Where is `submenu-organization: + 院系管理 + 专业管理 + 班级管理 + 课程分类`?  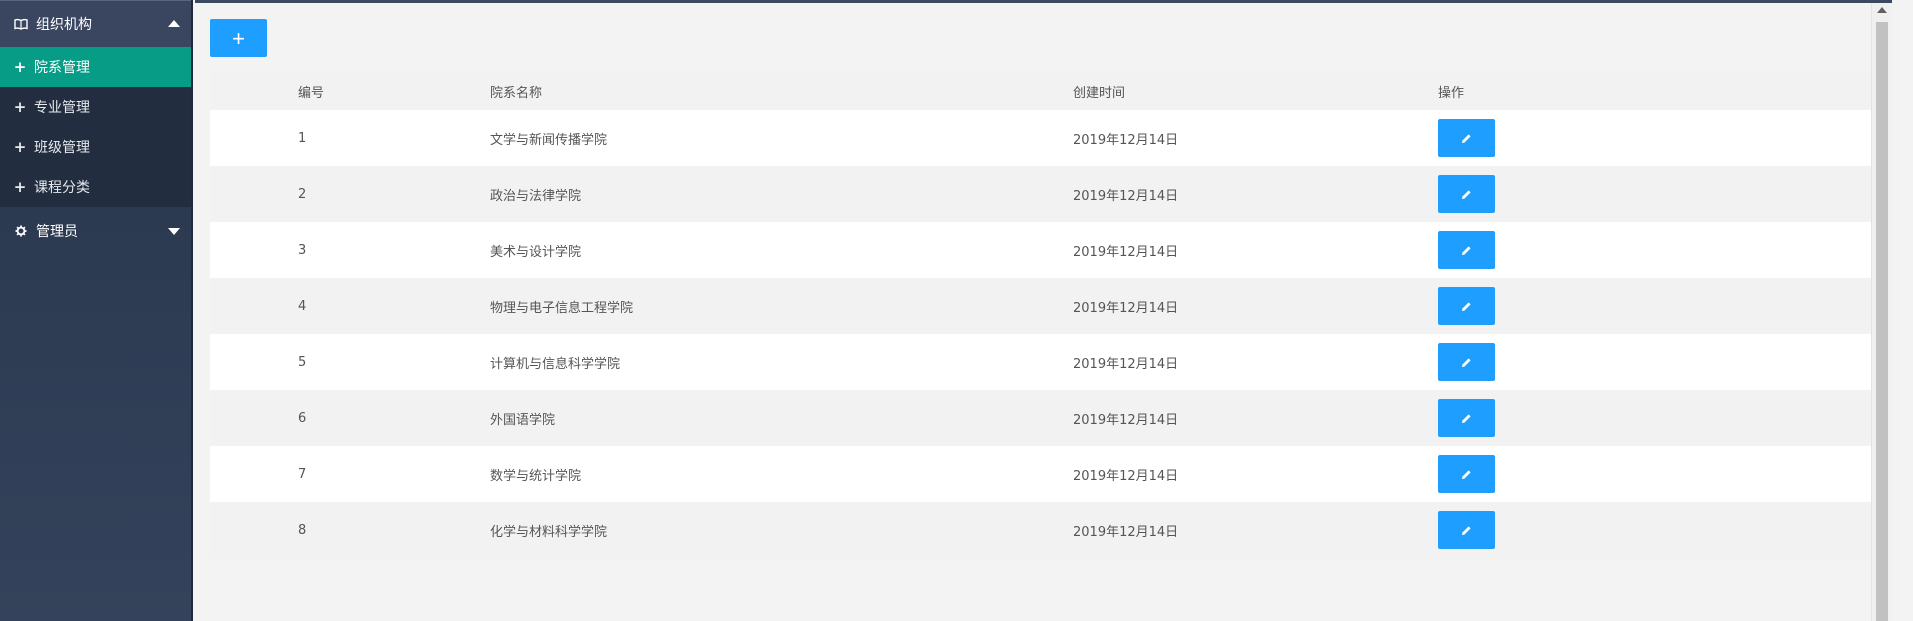
submenu-organization: + 院系管理 + 专业管理 + 班级管理 + 课程分类 is located at coordinates (95, 127).